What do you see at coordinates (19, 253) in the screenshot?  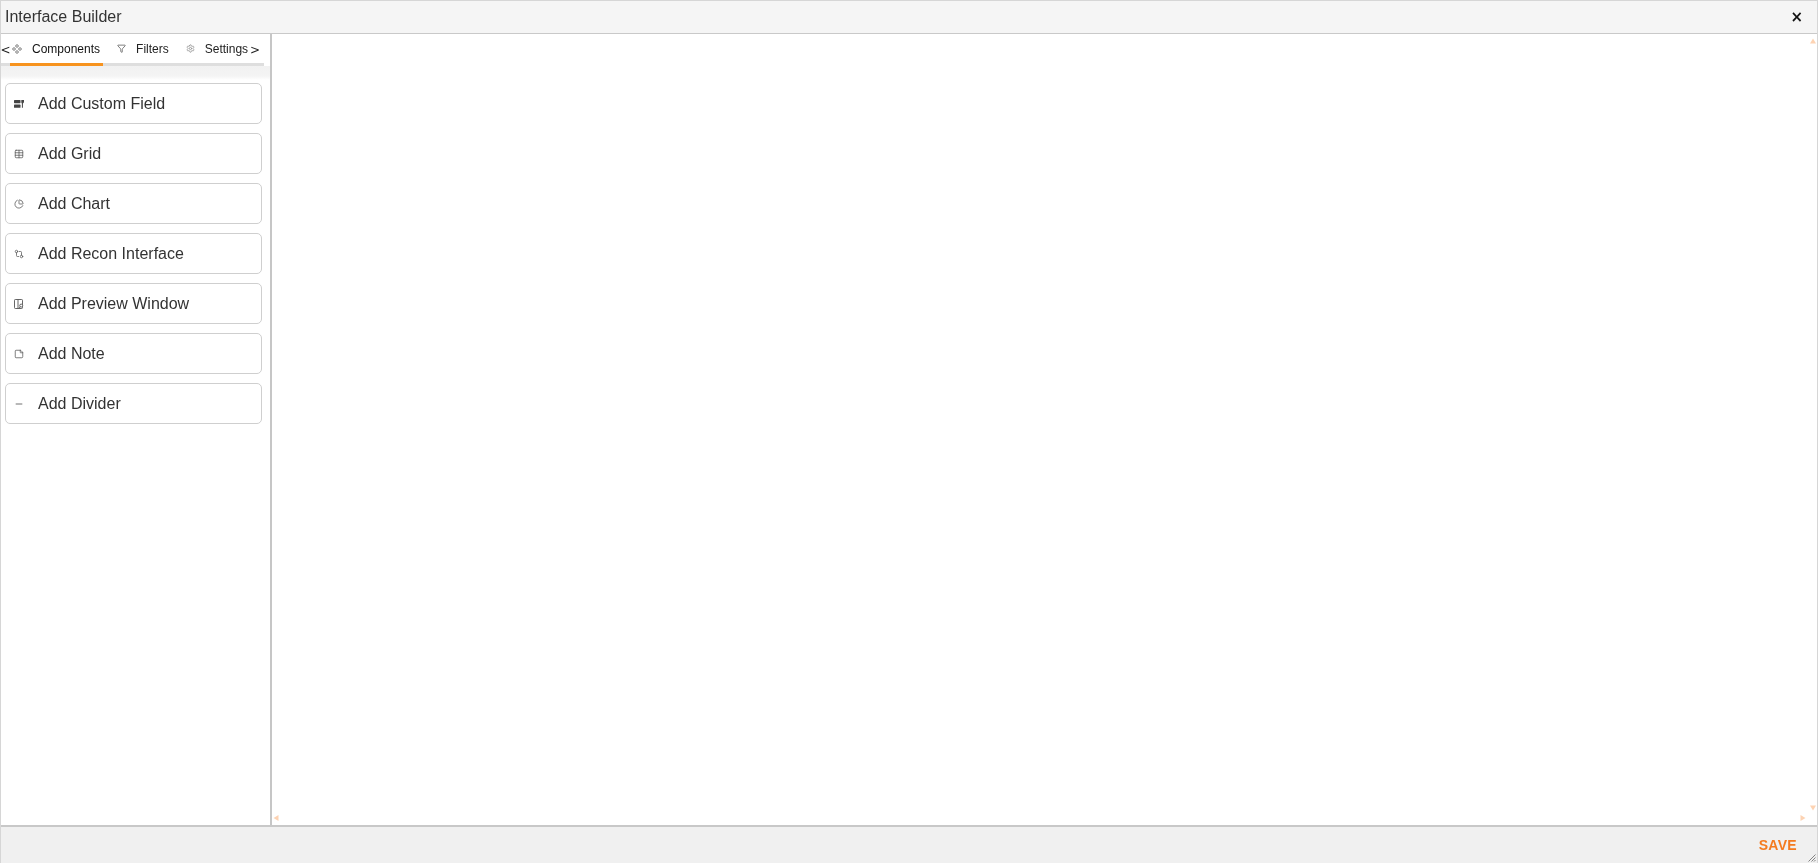 I see `compare-arrows-icon` at bounding box center [19, 253].